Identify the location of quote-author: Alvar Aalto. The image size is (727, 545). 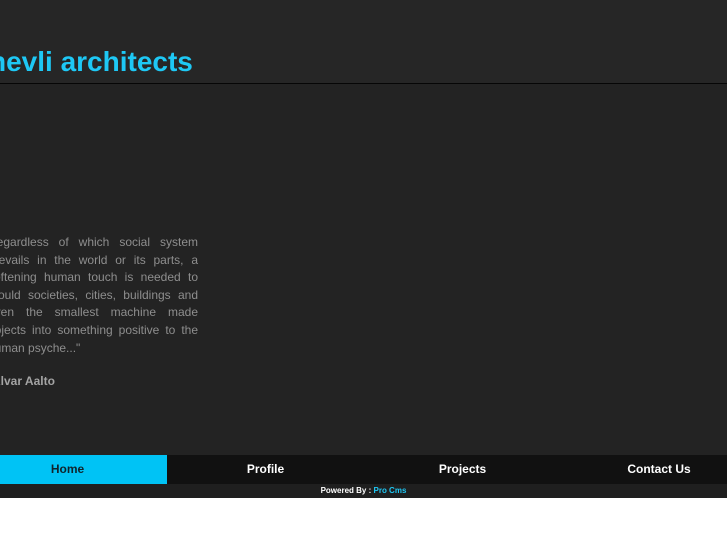
(27, 381).